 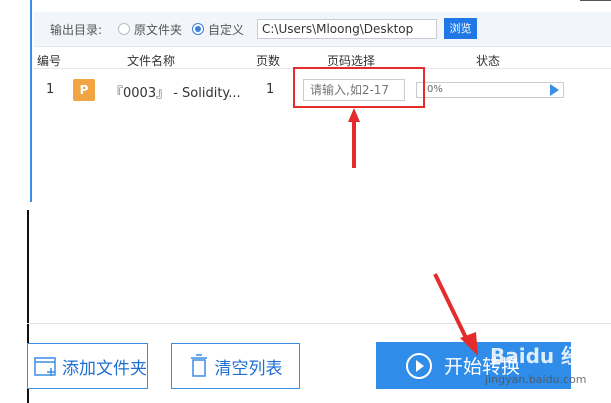 What do you see at coordinates (151, 61) in the screenshot?
I see `col-header-file-name: 文件名称` at bounding box center [151, 61].